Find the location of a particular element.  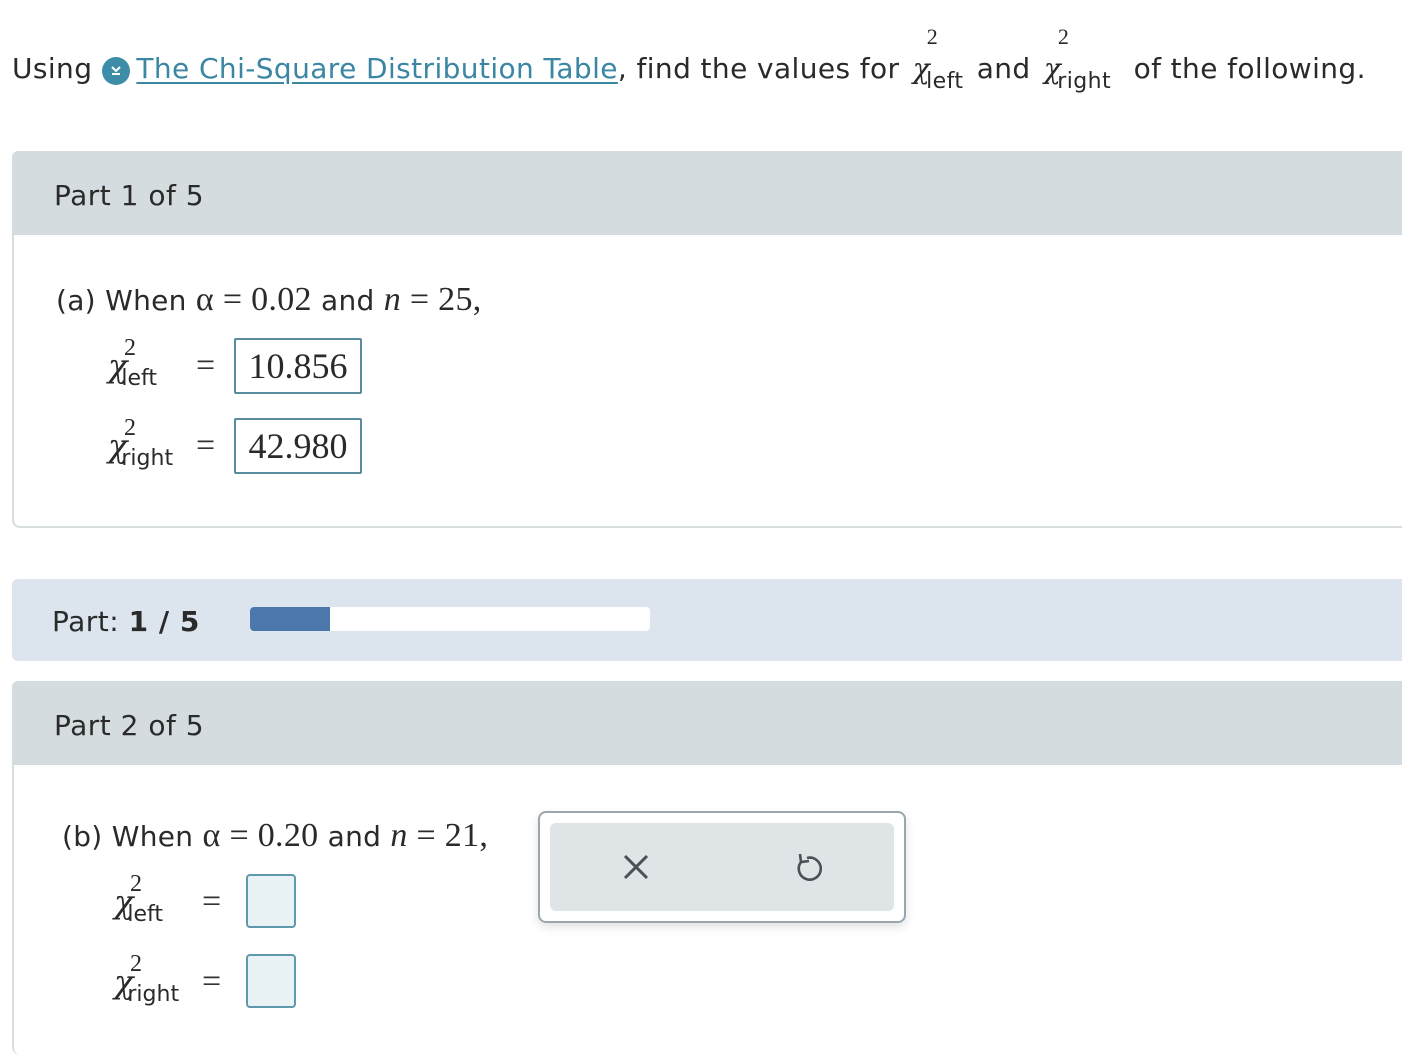

progress-fill is located at coordinates (290, 619).